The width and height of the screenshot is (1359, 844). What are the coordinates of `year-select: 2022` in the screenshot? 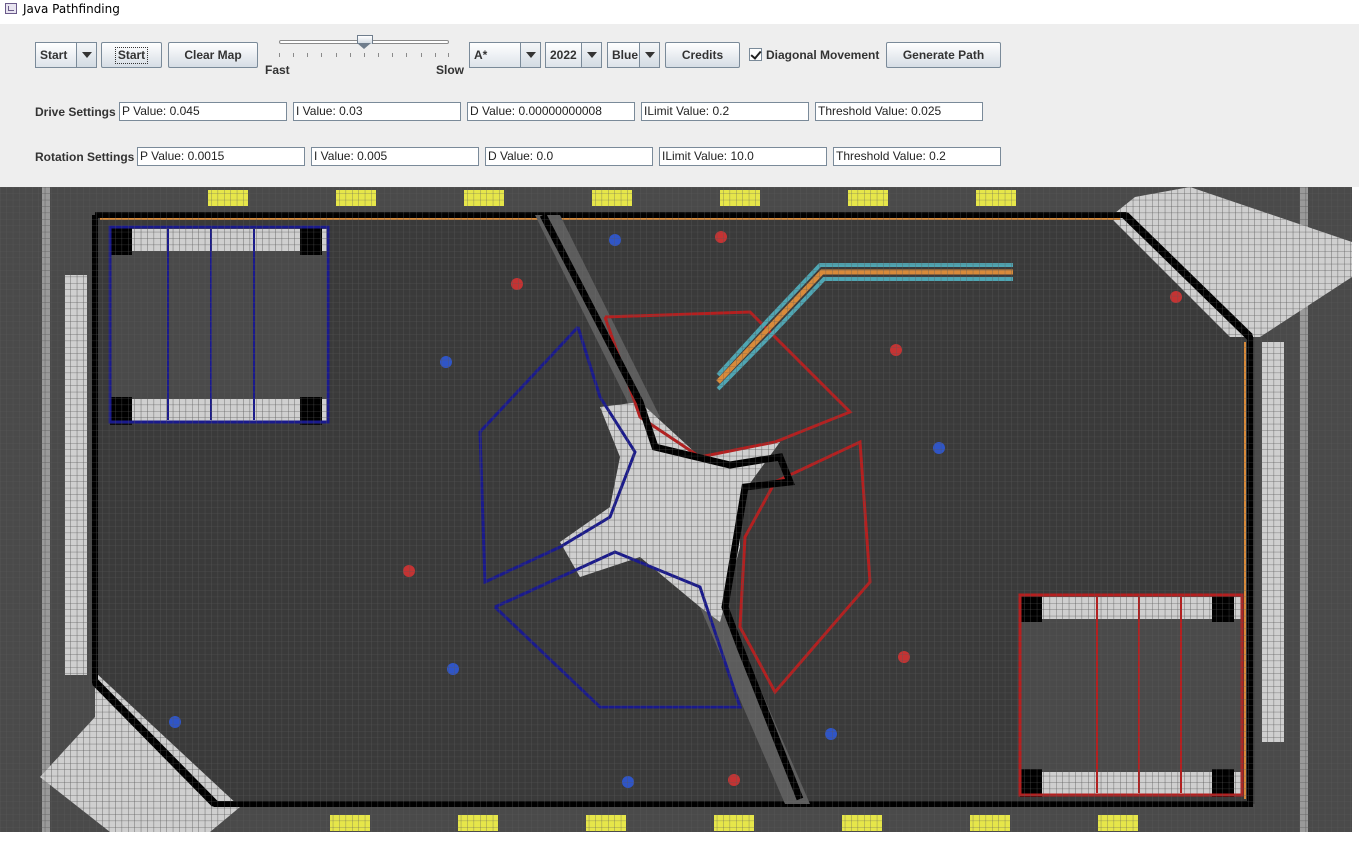 It's located at (573, 55).